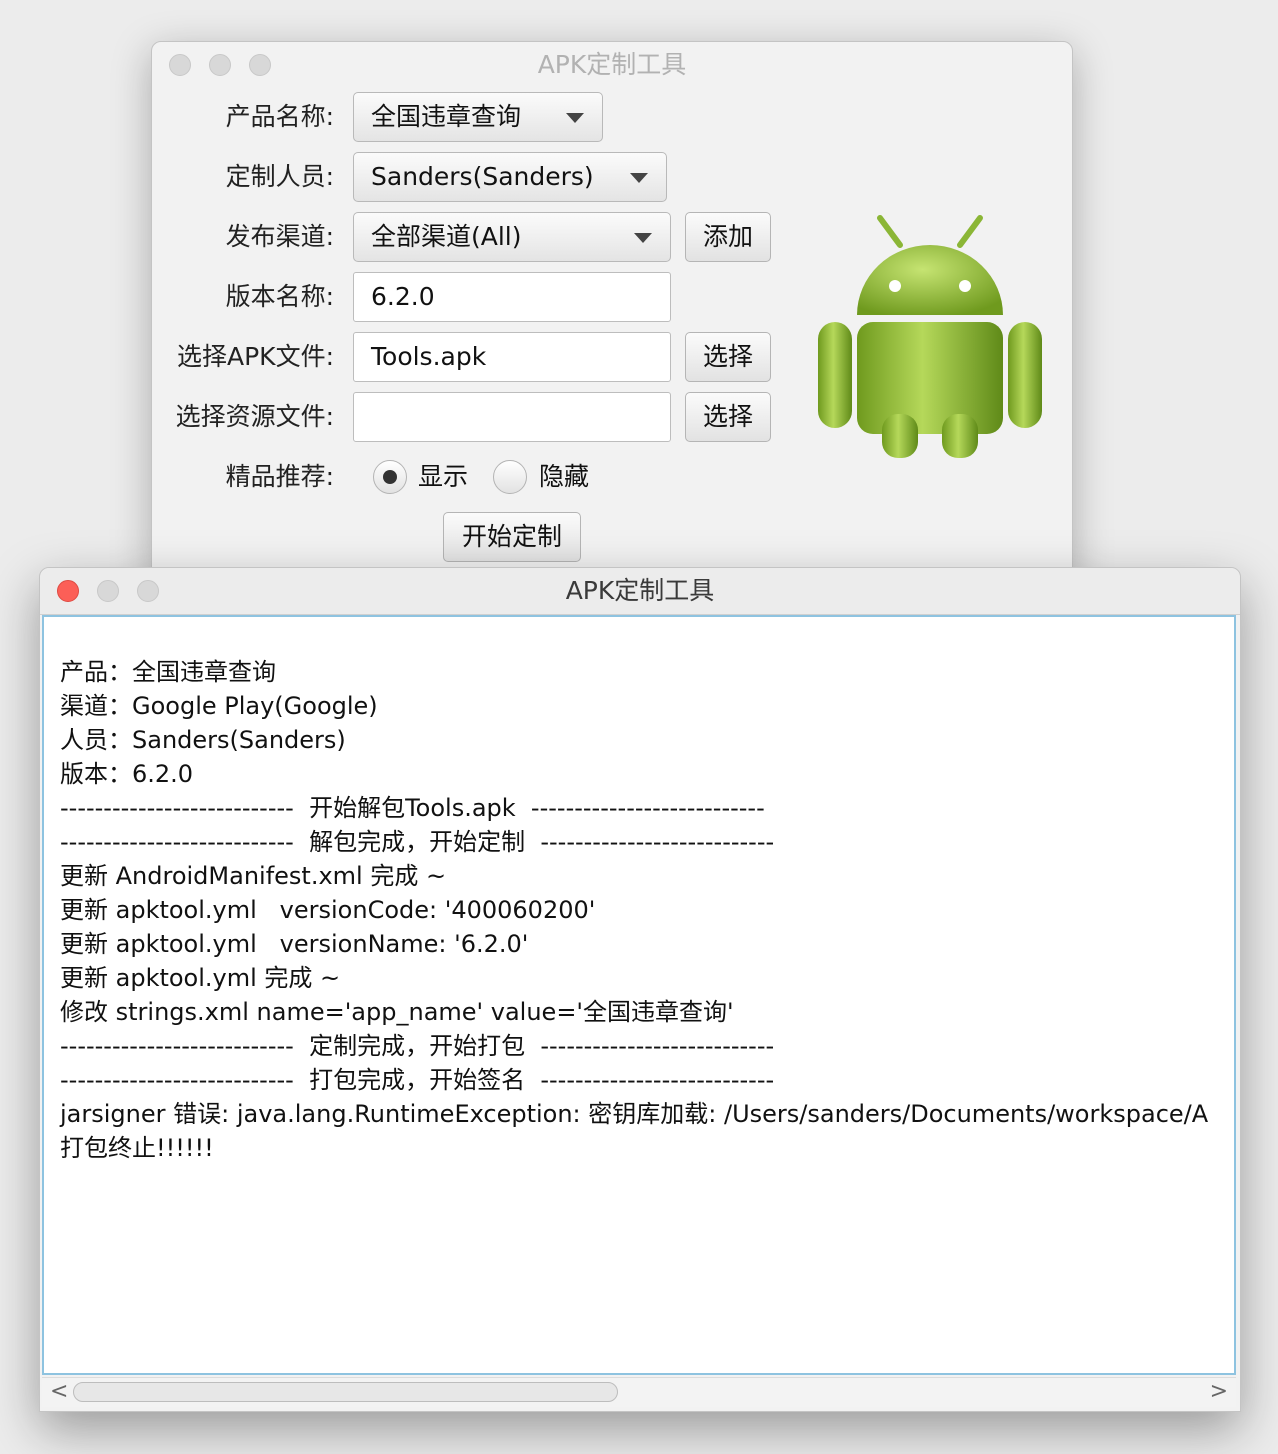 Image resolution: width=1278 pixels, height=1454 pixels. I want to click on hide-radio, so click(510, 477).